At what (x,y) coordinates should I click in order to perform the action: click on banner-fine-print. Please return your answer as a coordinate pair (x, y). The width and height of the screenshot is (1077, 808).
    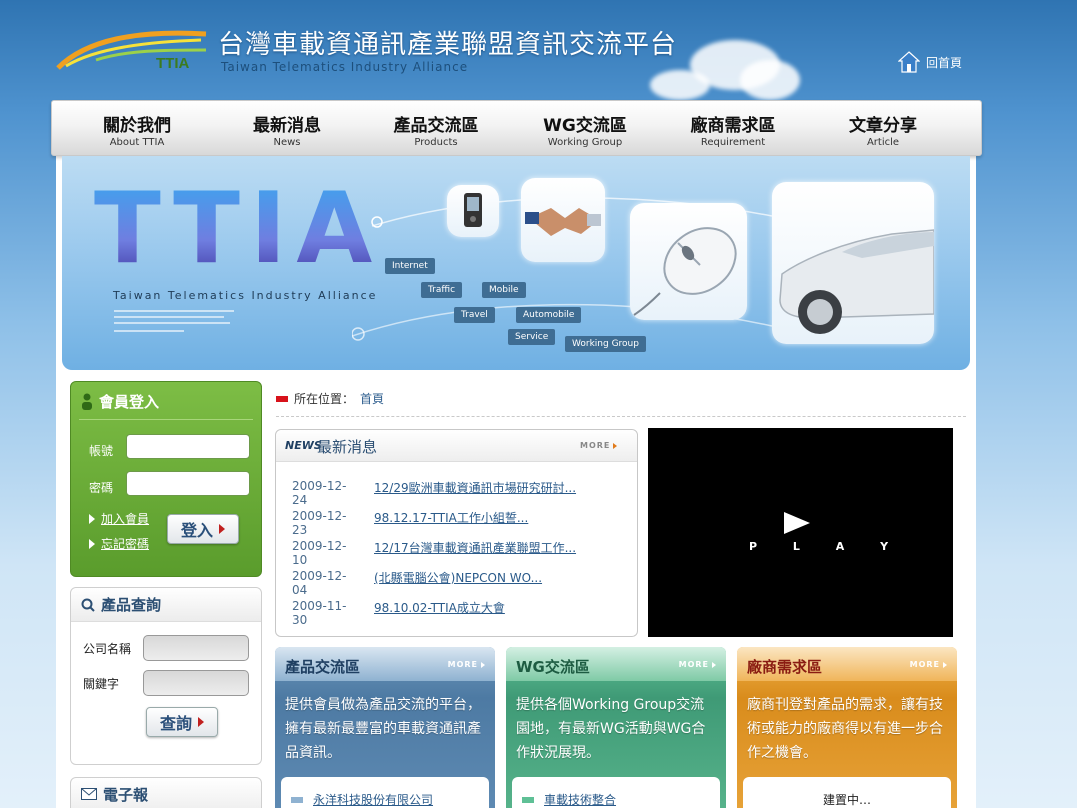
    Looking at the image, I should click on (174, 321).